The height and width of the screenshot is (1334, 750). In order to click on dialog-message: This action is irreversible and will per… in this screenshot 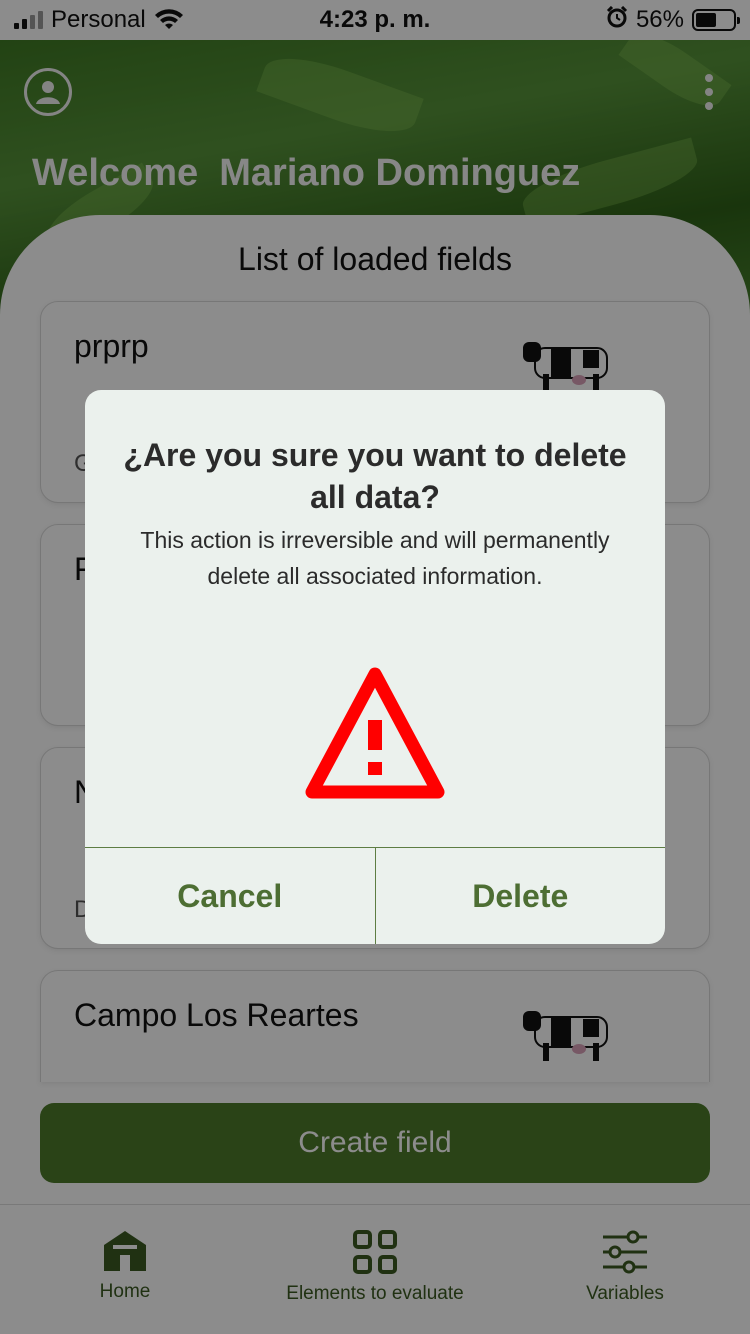, I will do `click(375, 558)`.